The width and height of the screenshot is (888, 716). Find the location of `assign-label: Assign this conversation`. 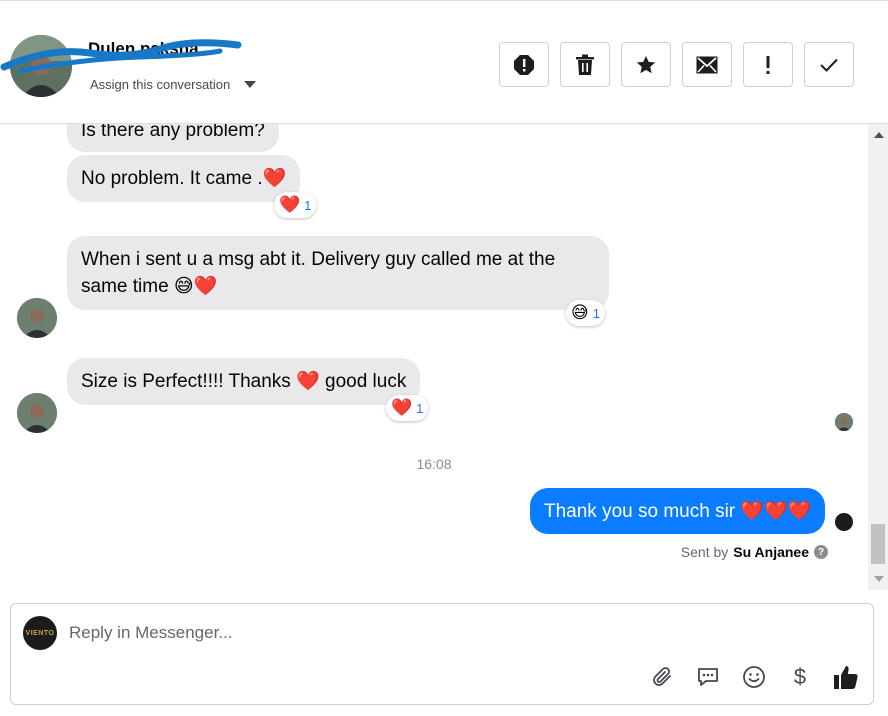

assign-label: Assign this conversation is located at coordinates (160, 84).